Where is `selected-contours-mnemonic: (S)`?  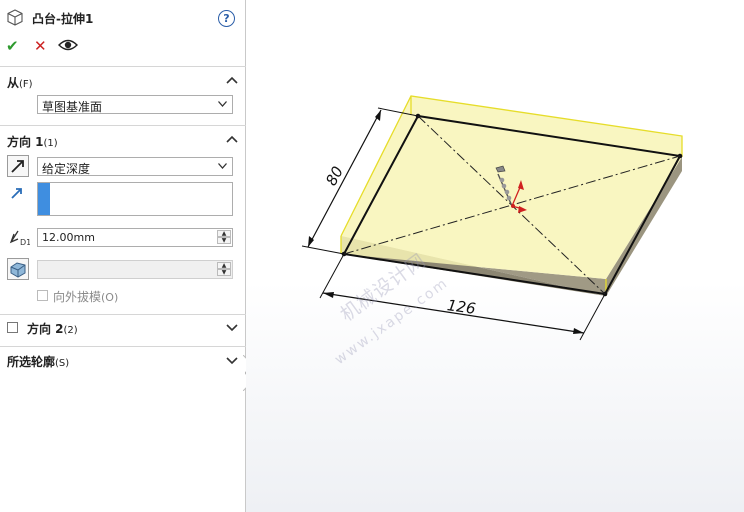 selected-contours-mnemonic: (S) is located at coordinates (62, 363).